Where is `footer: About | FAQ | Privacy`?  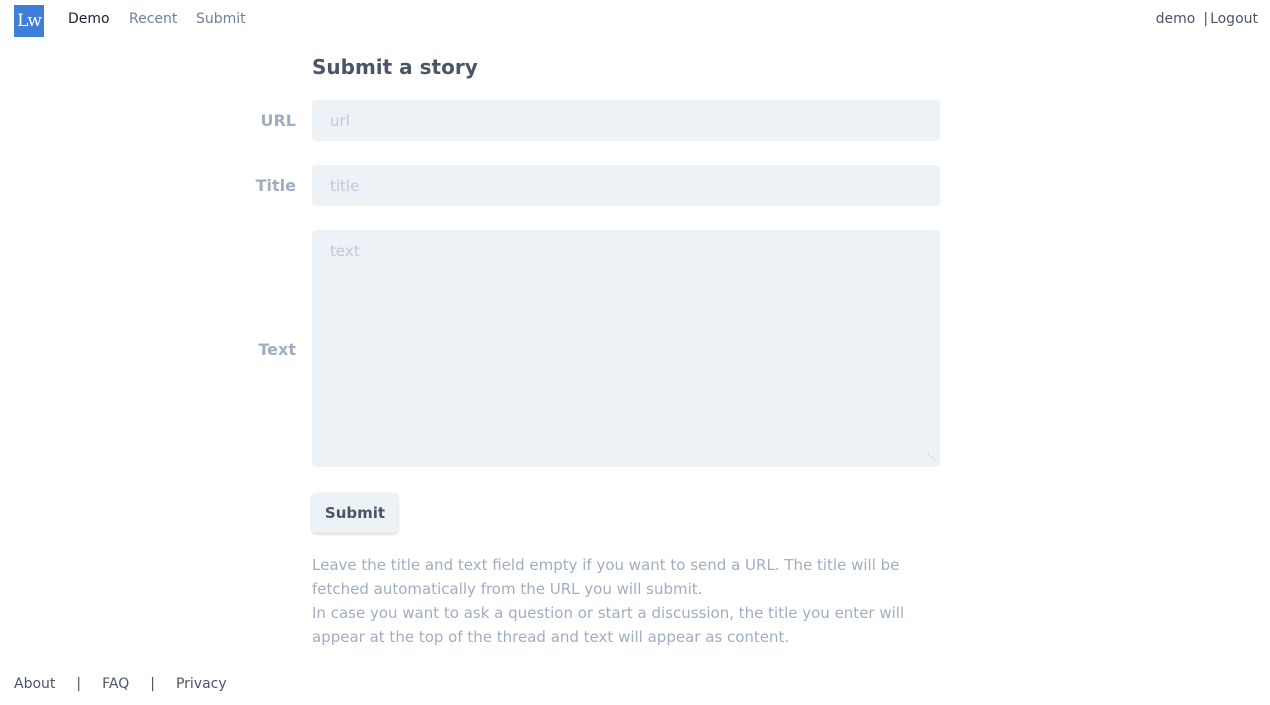 footer: About | FAQ | Privacy is located at coordinates (120, 684).